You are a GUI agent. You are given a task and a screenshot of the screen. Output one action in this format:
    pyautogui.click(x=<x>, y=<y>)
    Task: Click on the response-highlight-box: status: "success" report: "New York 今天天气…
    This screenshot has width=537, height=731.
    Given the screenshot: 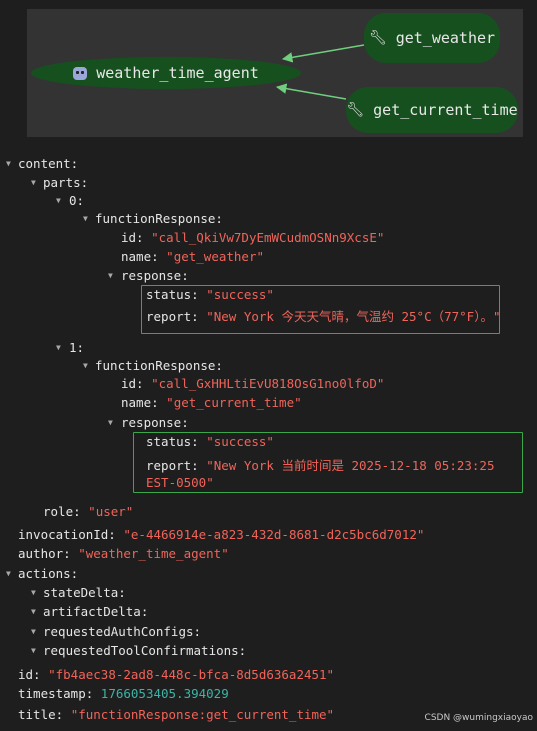 What is the action you would take?
    pyautogui.click(x=320, y=309)
    